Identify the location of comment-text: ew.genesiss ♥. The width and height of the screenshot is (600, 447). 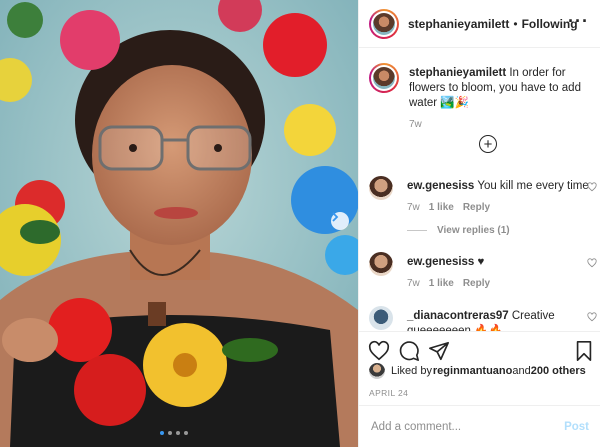
(498, 262).